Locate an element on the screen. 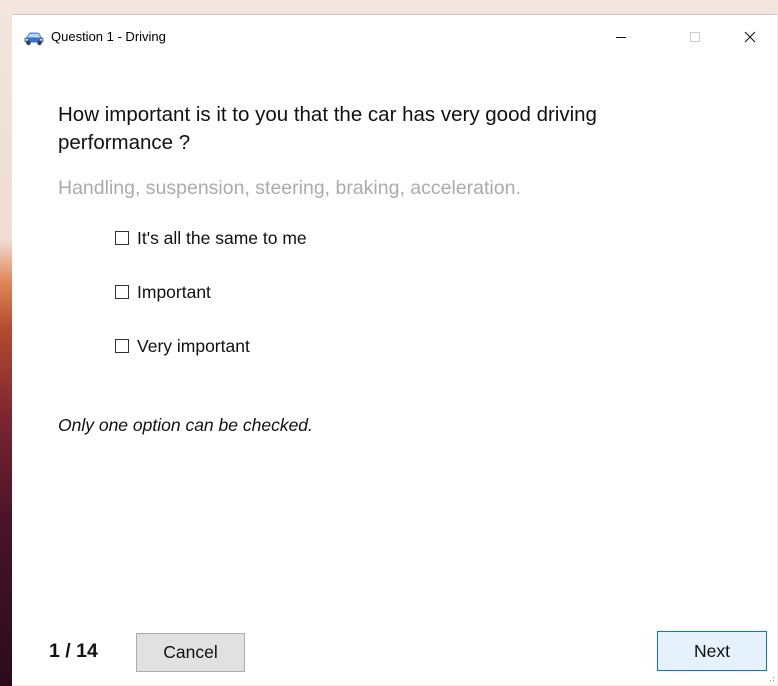 The image size is (778, 686). minimize-button is located at coordinates (621, 37).